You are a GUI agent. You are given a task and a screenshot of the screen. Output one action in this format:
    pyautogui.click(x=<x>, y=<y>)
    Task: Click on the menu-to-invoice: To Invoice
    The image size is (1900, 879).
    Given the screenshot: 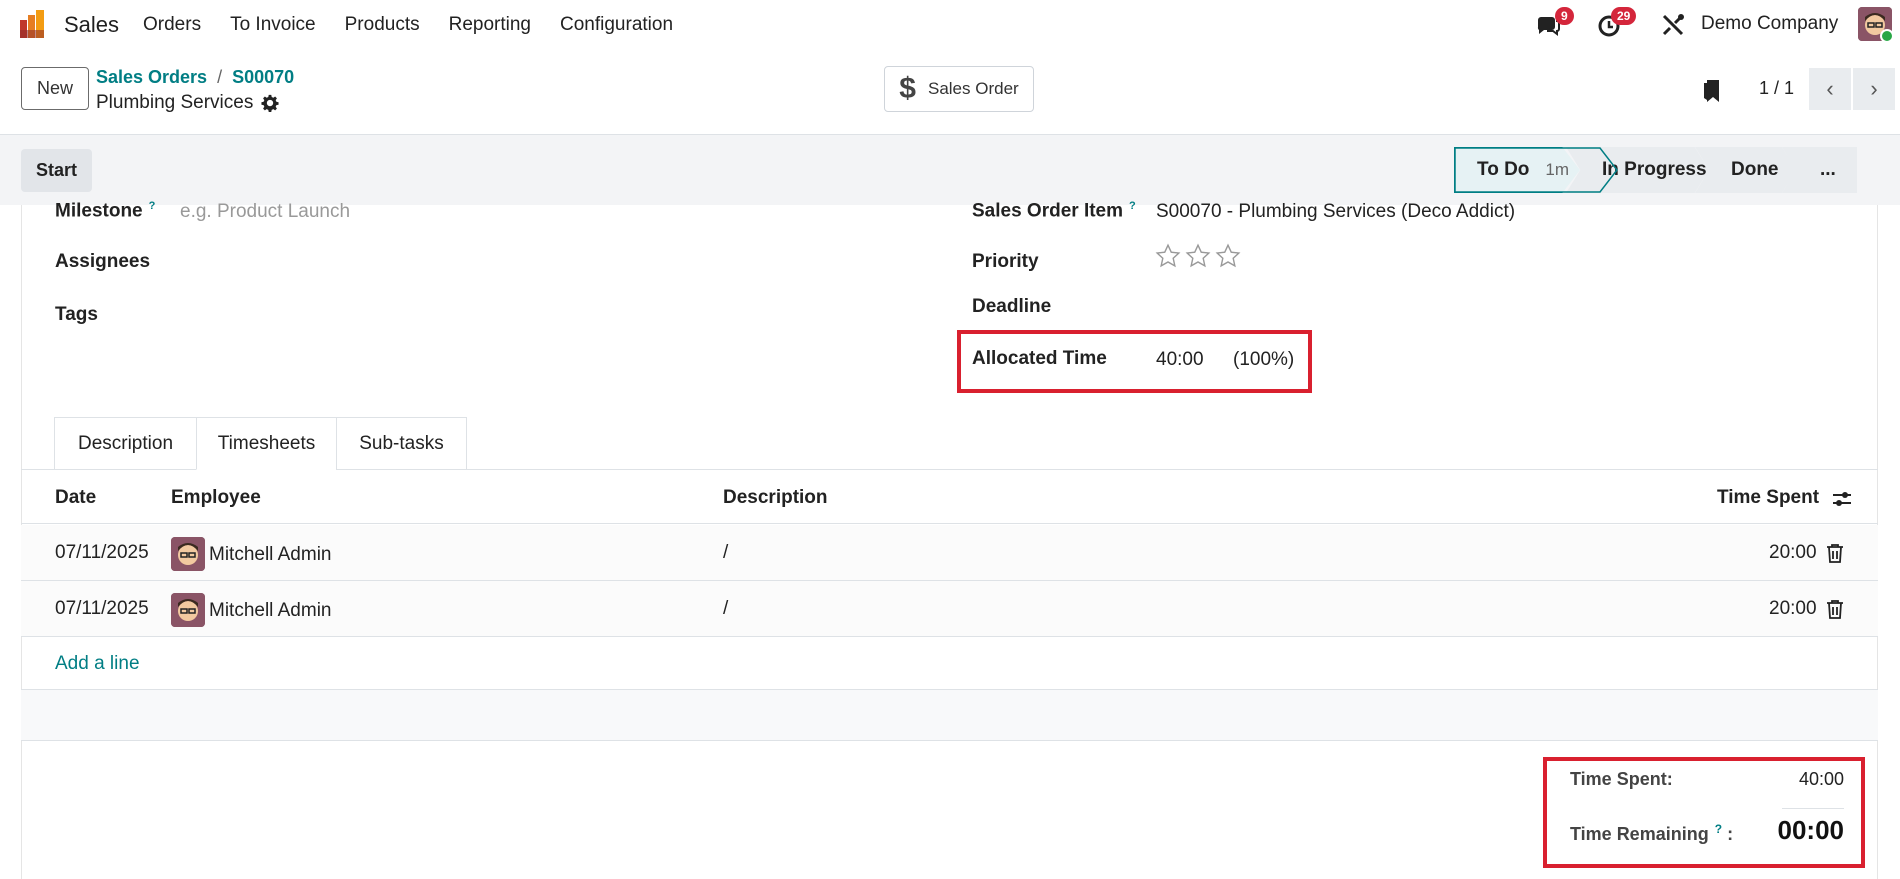 What is the action you would take?
    pyautogui.click(x=273, y=25)
    